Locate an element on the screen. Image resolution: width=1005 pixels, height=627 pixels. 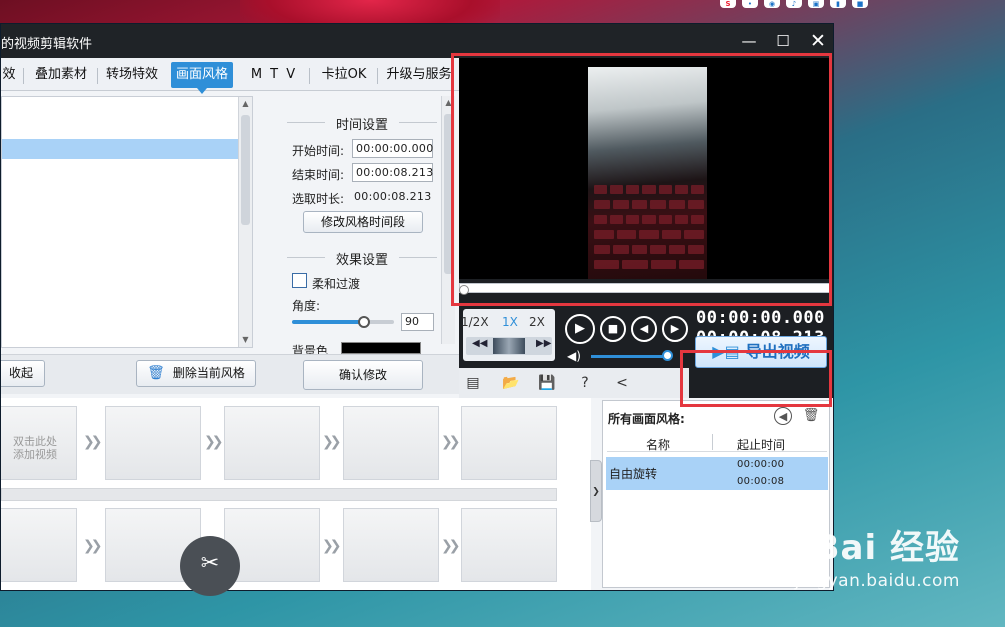
panel-collapse-toggle: ❯ is located at coordinates (596, 491).